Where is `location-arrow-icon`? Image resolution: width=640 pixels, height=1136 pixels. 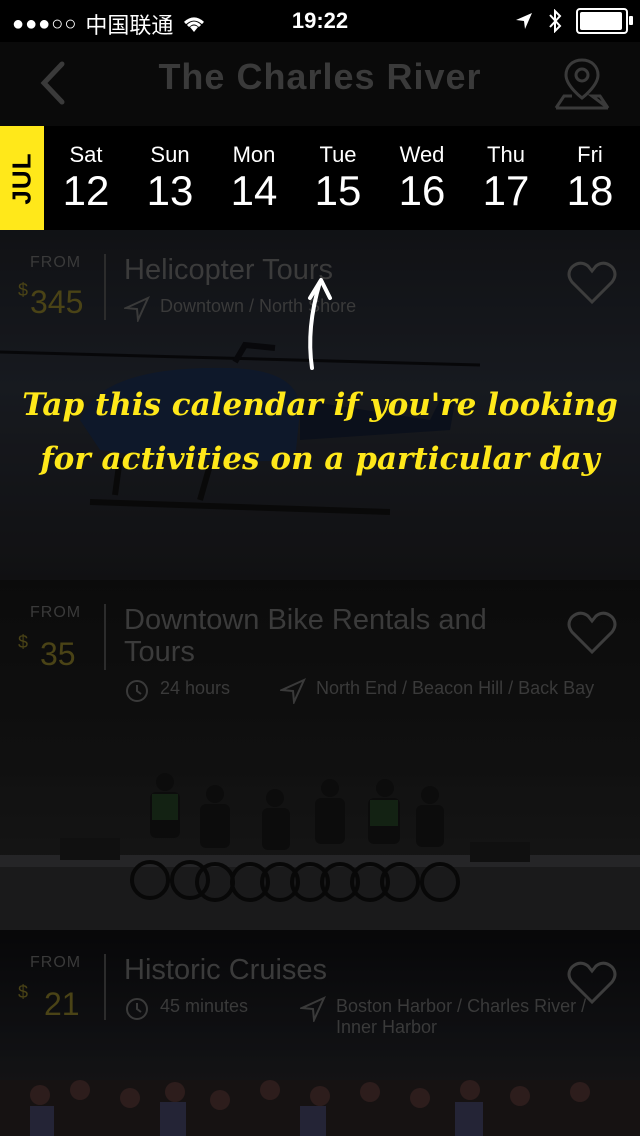 location-arrow-icon is located at coordinates (524, 21).